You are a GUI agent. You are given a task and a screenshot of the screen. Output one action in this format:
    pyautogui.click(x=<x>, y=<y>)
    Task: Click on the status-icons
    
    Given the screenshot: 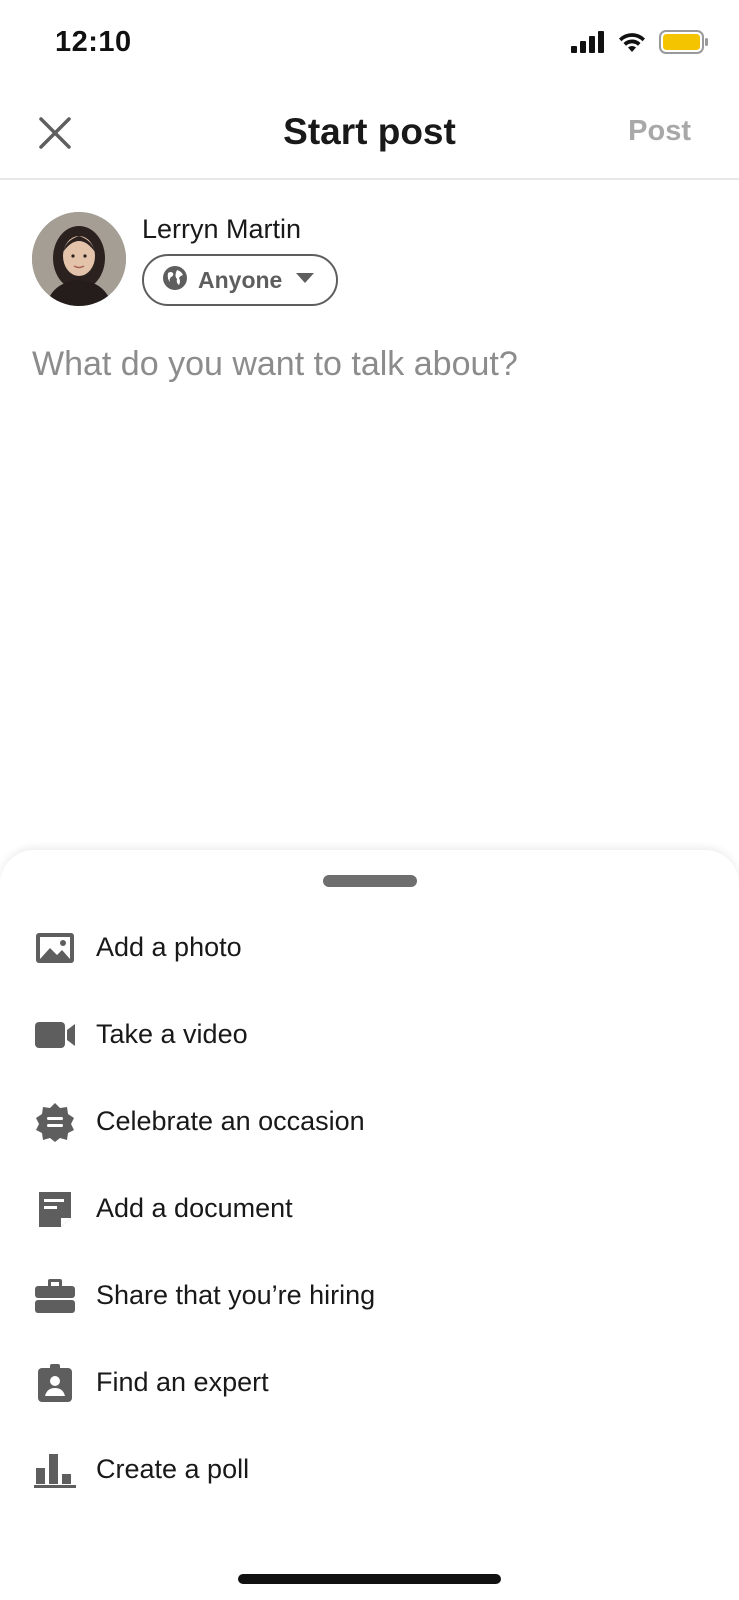 What is the action you would take?
    pyautogui.click(x=640, y=42)
    